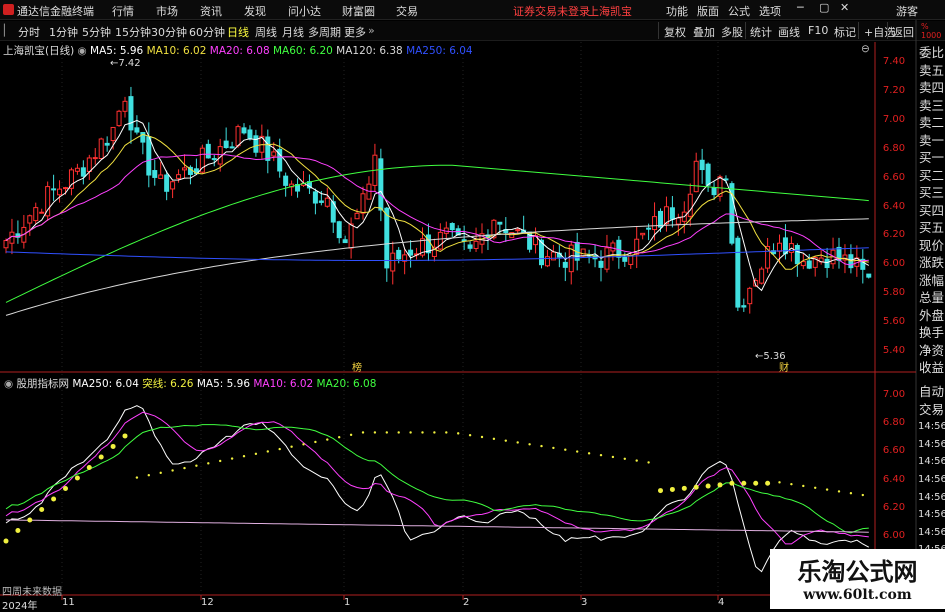  I want to click on side-label: 净资, so click(931, 351).